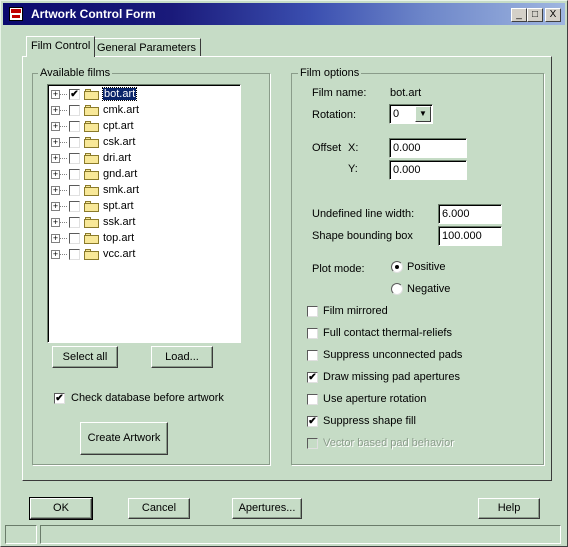 The image size is (568, 547). Describe the element at coordinates (59, 398) in the screenshot. I see `check-database-checkbox: ✔` at that location.